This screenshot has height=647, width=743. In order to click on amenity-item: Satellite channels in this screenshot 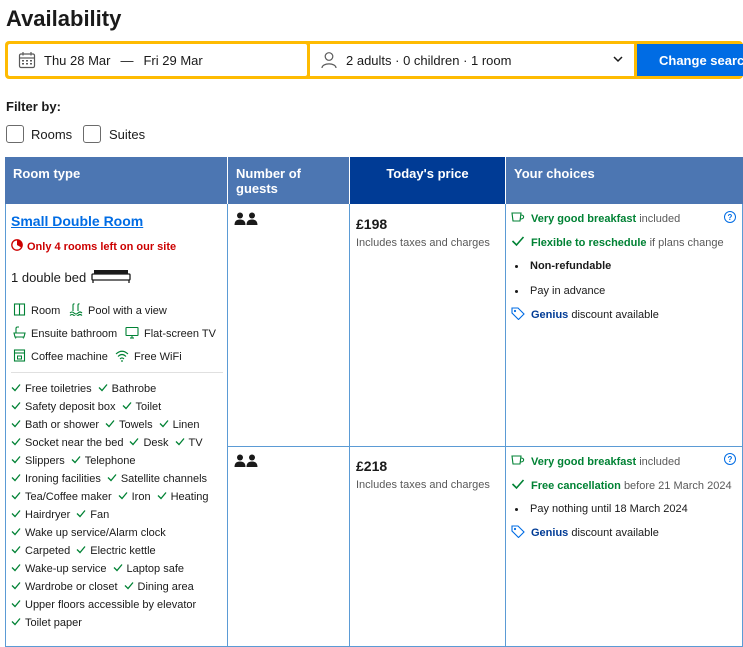, I will do `click(164, 479)`.